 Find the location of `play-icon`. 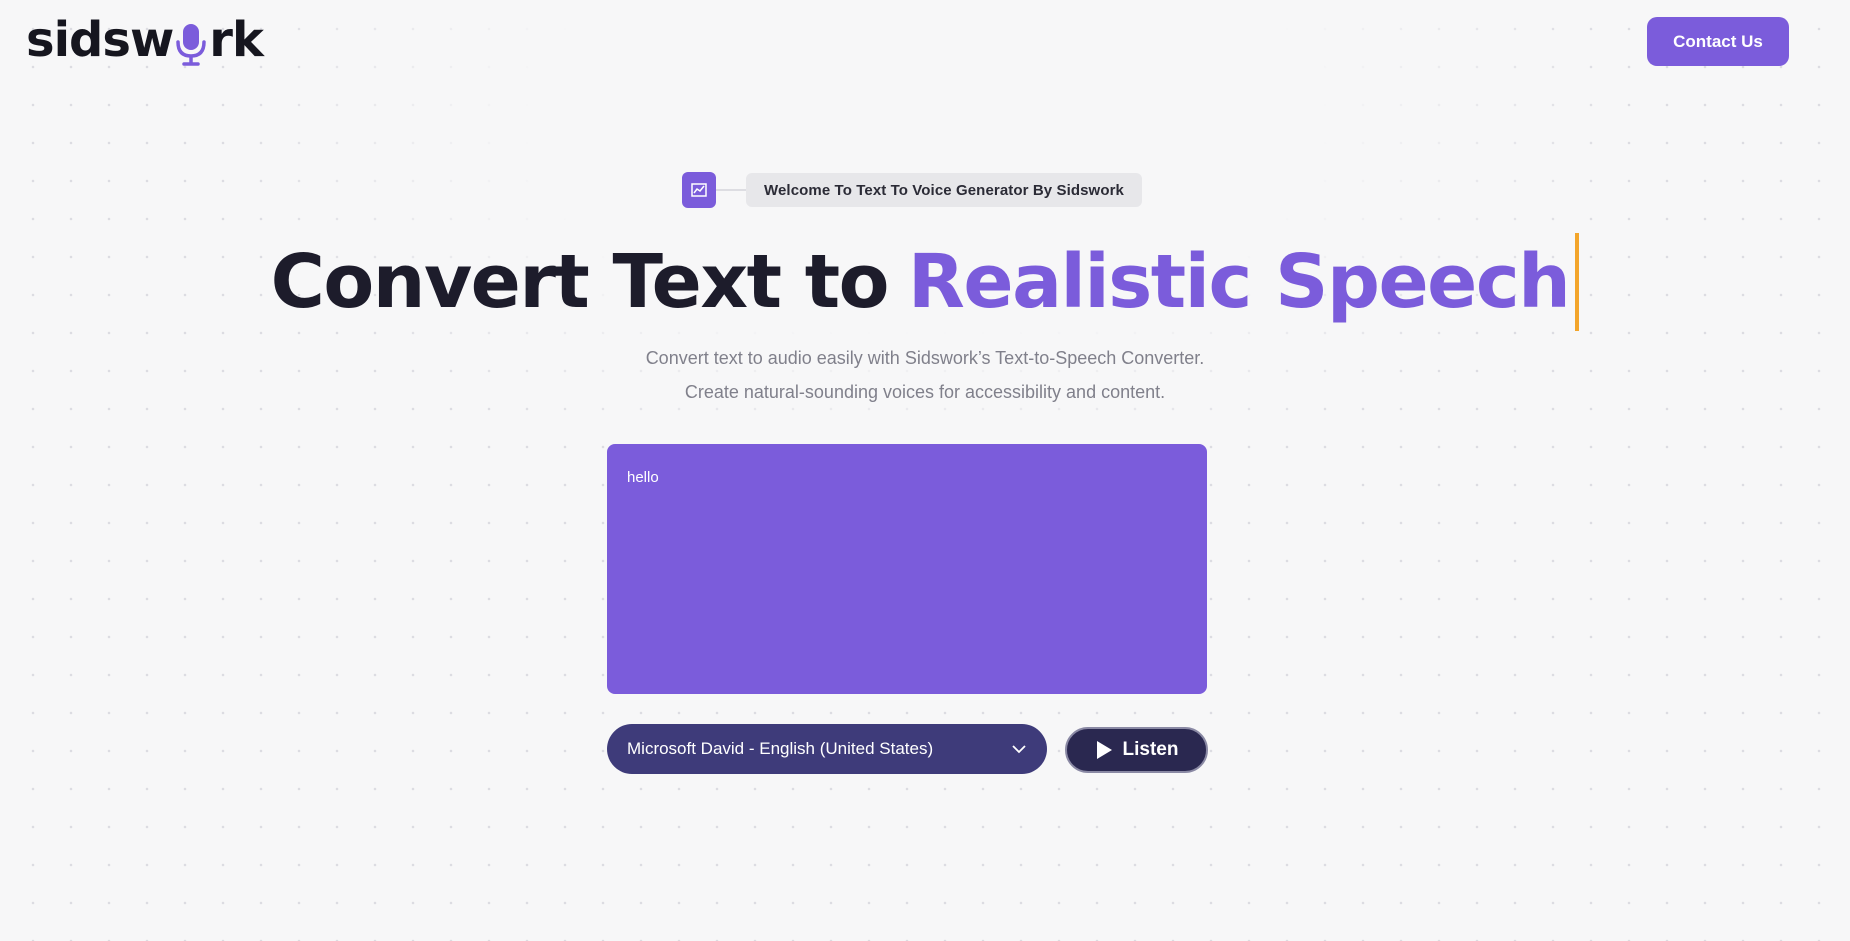

play-icon is located at coordinates (1104, 750).